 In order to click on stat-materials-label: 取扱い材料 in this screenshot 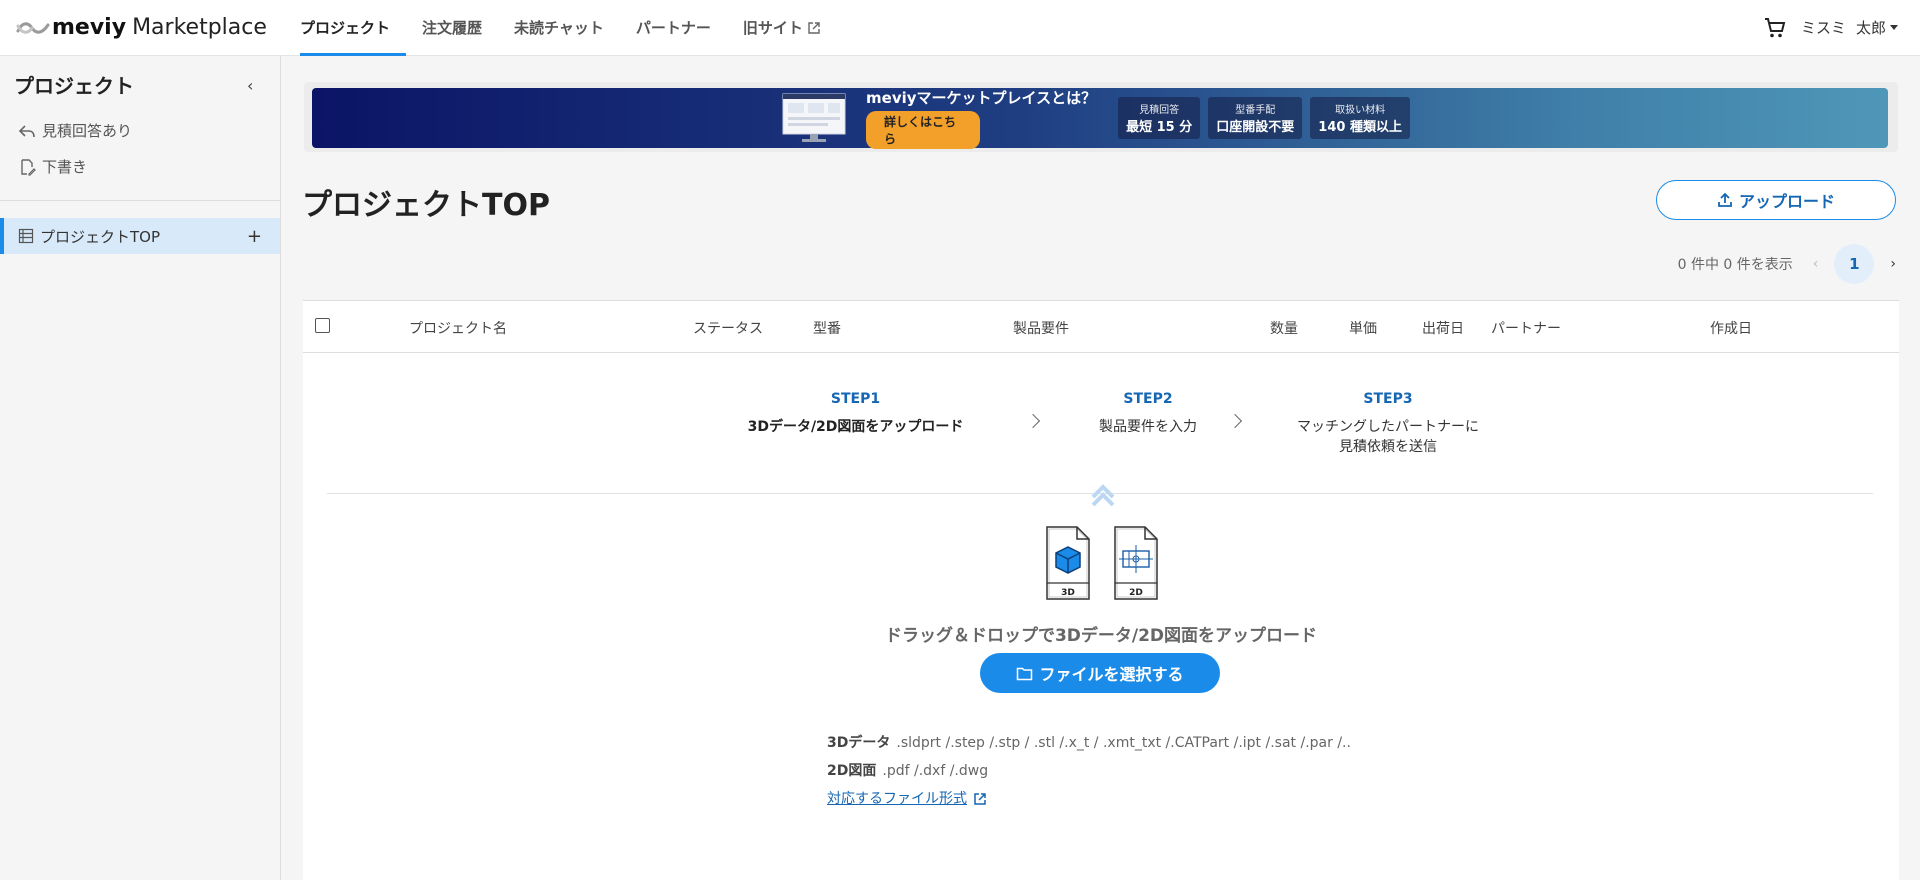, I will do `click(1360, 110)`.